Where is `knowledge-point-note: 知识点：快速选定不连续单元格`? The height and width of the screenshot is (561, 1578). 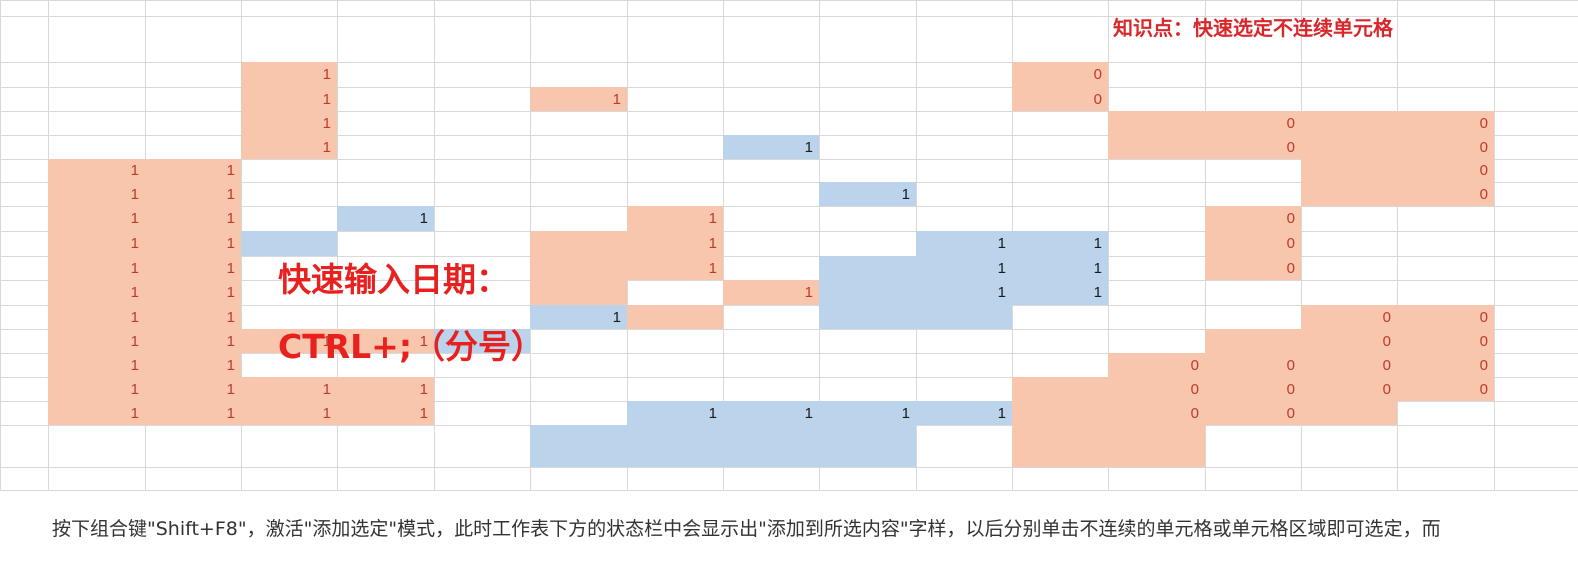 knowledge-point-note: 知识点：快速选定不连续单元格 is located at coordinates (1253, 28).